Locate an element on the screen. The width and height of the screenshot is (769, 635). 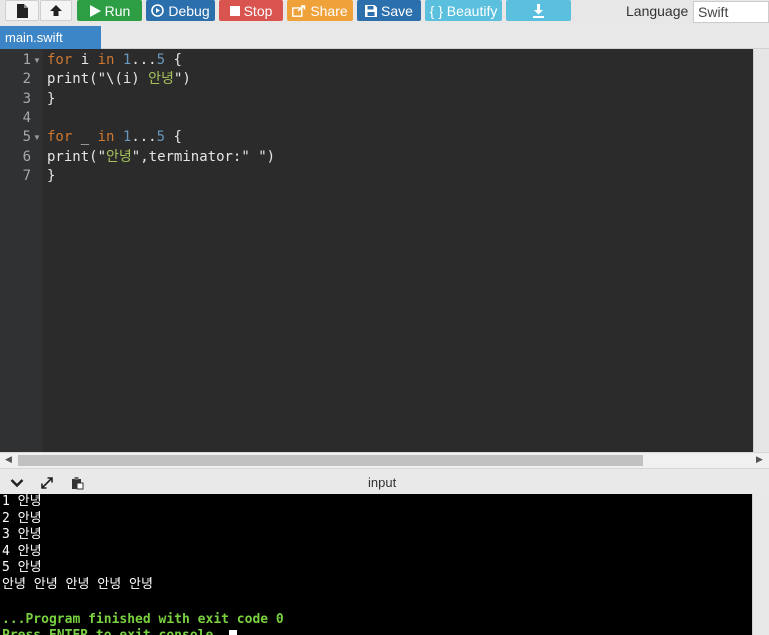
upload-icon is located at coordinates (56, 11).